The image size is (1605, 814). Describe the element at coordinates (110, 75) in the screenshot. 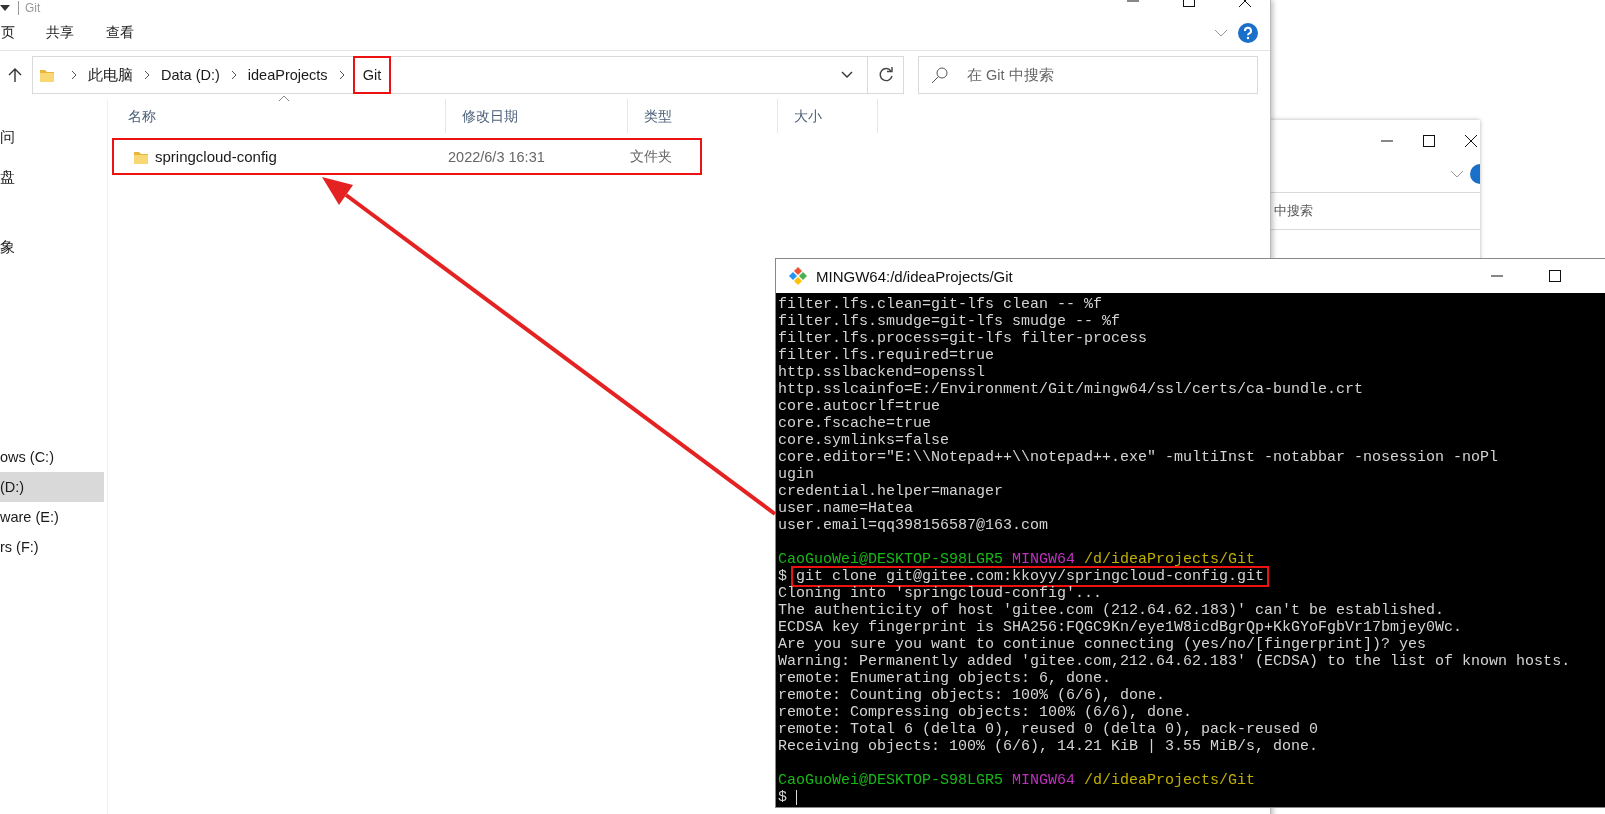

I see `breadcrumb: 此电脑` at that location.